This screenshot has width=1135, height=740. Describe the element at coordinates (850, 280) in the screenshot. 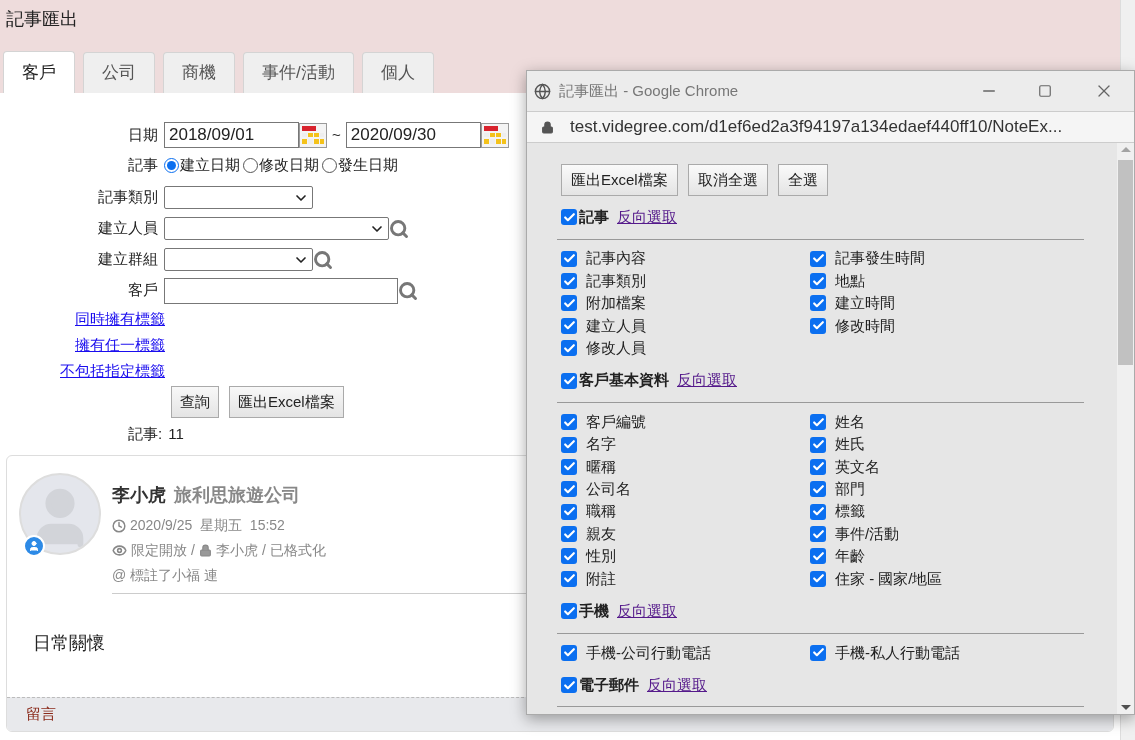

I see `field-option-label: 地點` at that location.